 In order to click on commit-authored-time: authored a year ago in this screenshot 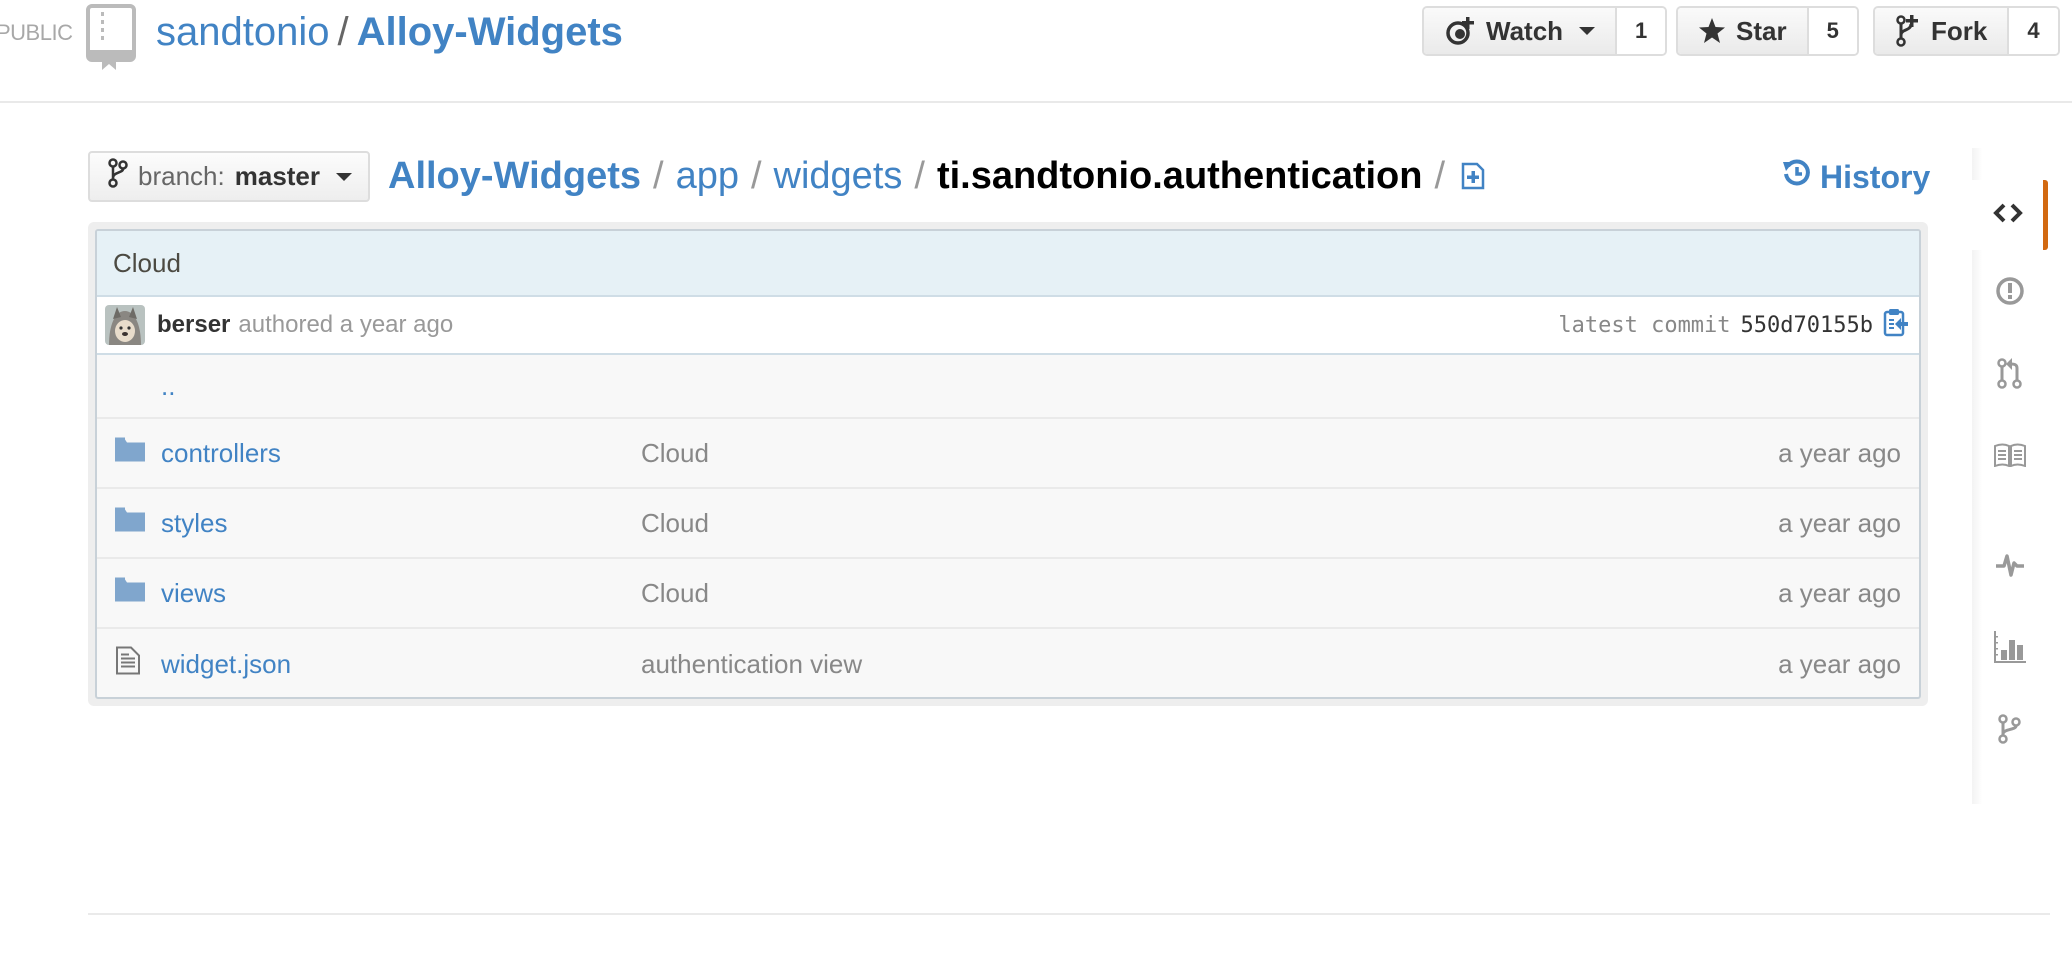, I will do `click(346, 324)`.